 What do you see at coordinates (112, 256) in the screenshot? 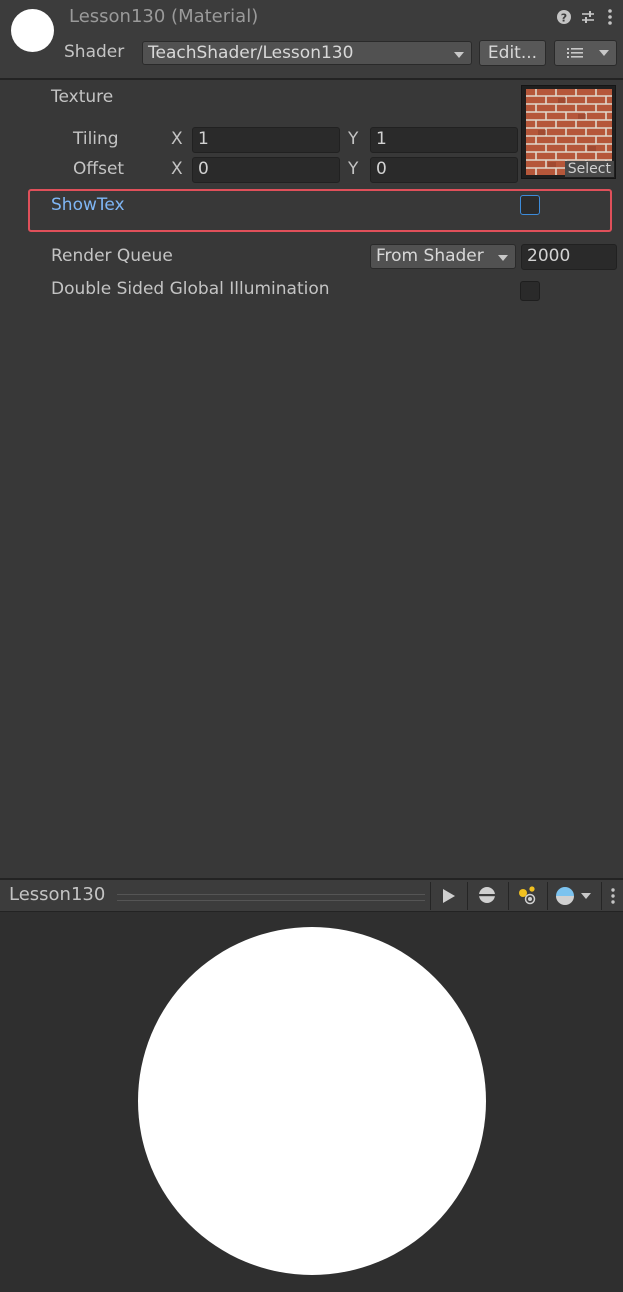
I see `render-queue-label: Render Queue` at bounding box center [112, 256].